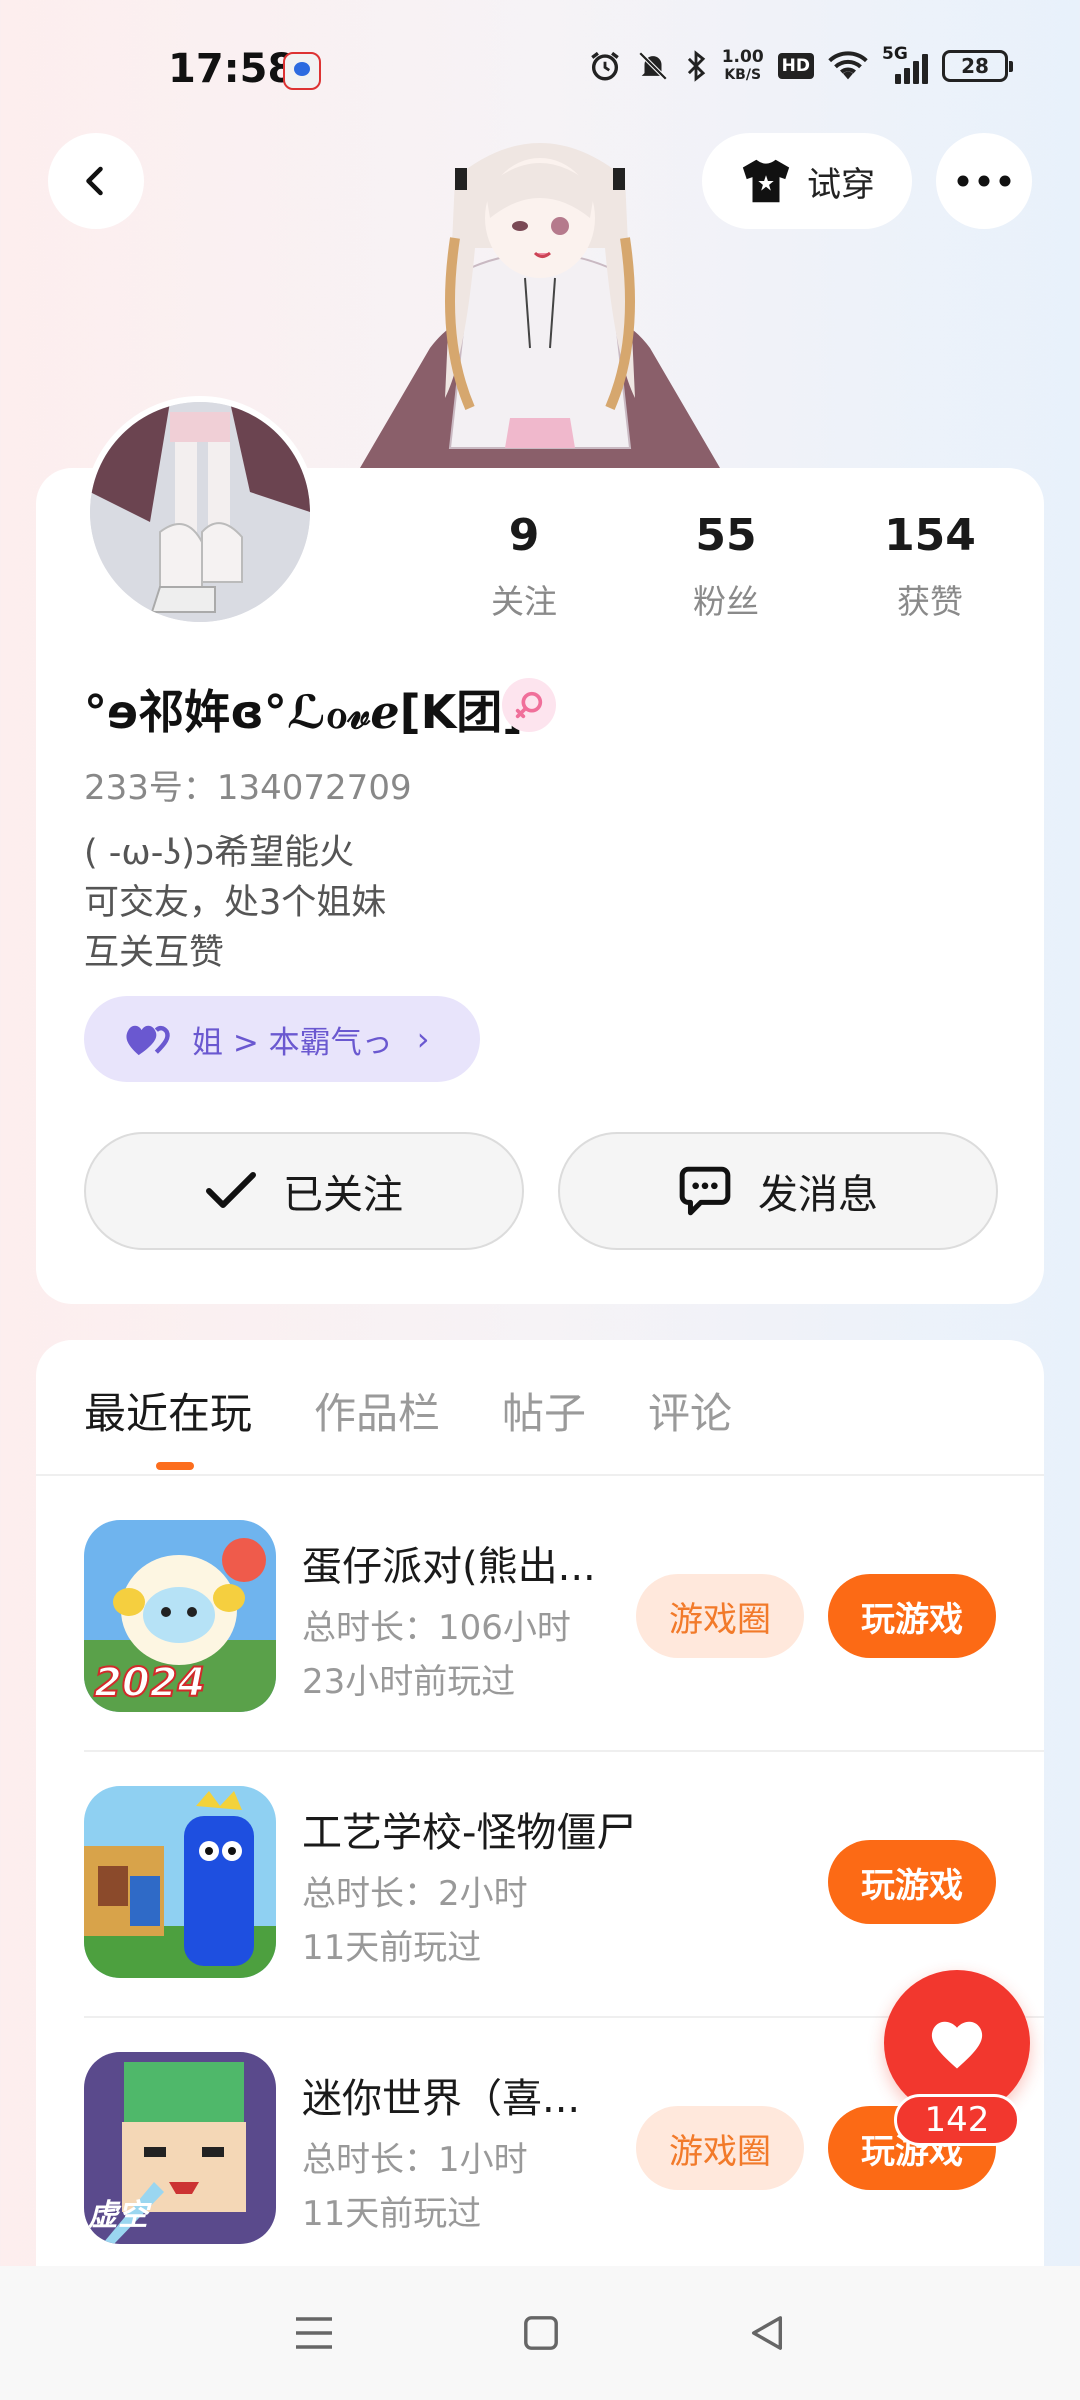  Describe the element at coordinates (766, 181) in the screenshot. I see `shirt-icon` at that location.